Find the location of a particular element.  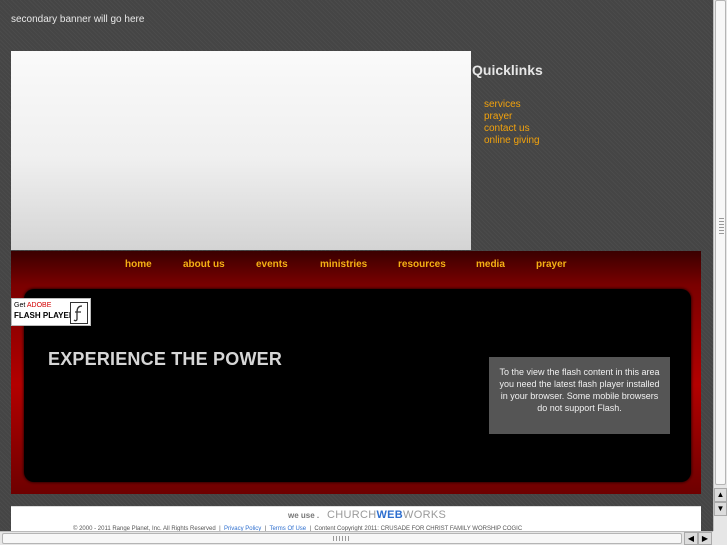

quicklink-contact-us: contact us is located at coordinates (512, 129).